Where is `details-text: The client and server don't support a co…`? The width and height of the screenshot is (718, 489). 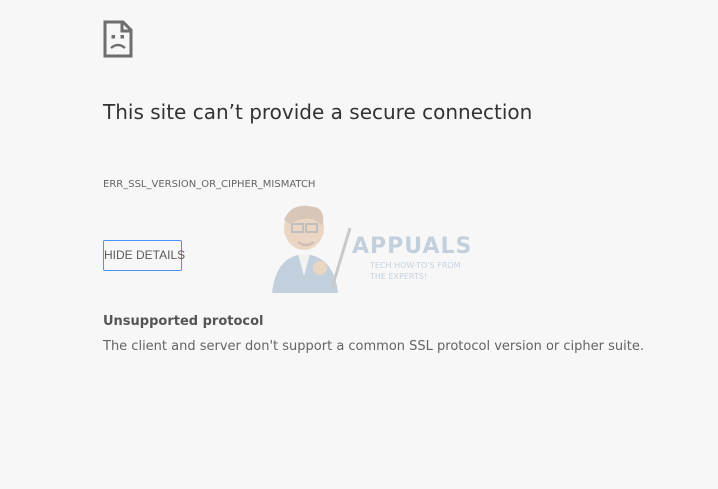
details-text: The client and server don't support a co… is located at coordinates (373, 346).